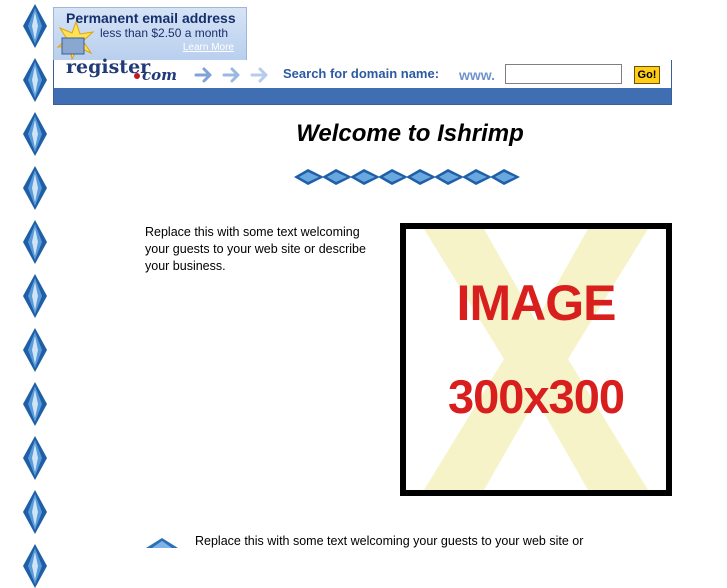 This screenshot has width=727, height=588. Describe the element at coordinates (361, 73) in the screenshot. I see `search-domain-label: Search for domain name:` at that location.